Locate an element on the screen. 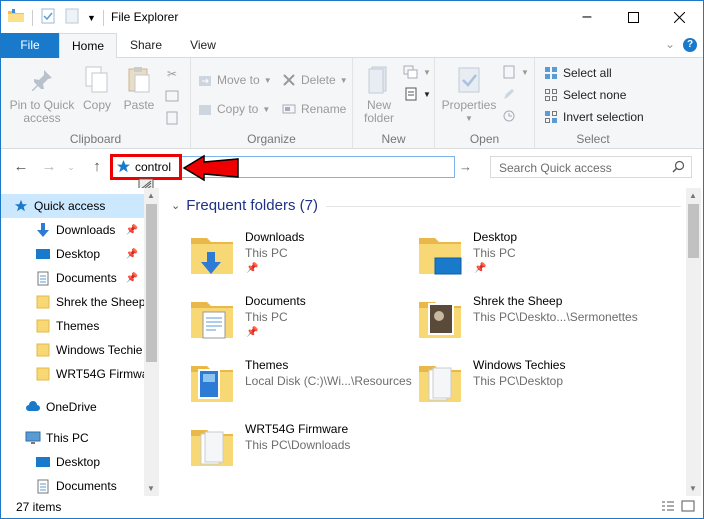 The image size is (704, 519). copy-to-button: Copy to ▼ is located at coordinates (233, 109).